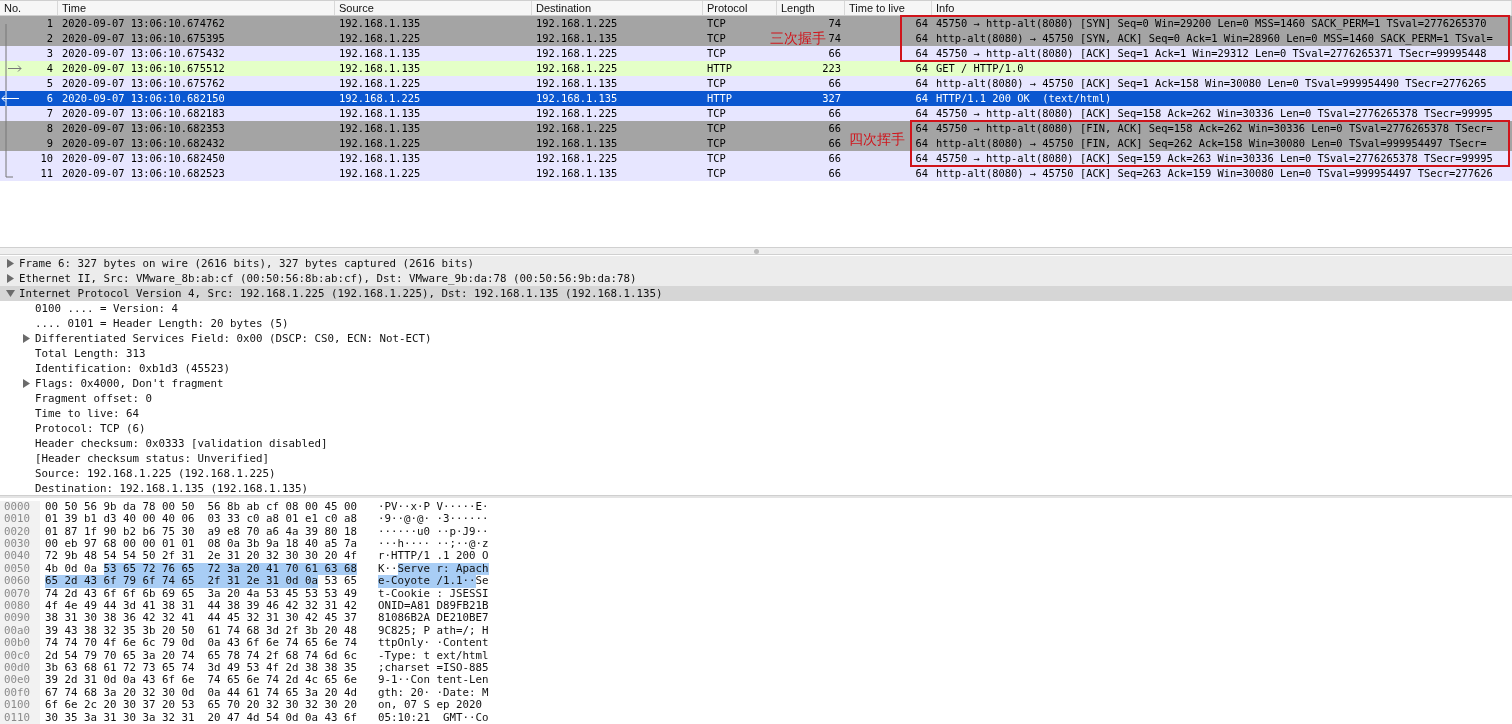  What do you see at coordinates (356, 8) in the screenshot?
I see `column-header: Source` at bounding box center [356, 8].